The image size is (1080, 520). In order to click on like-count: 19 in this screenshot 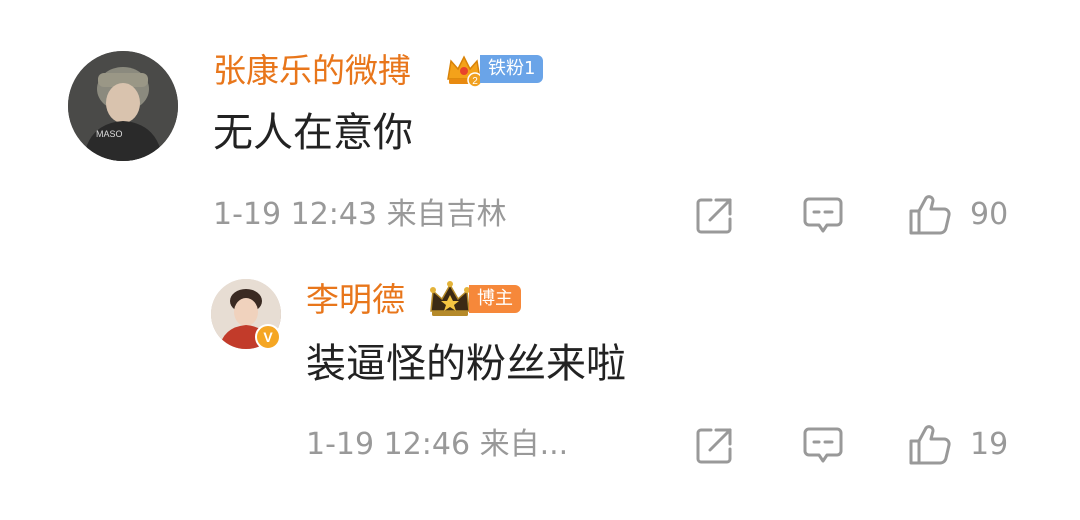, I will do `click(989, 444)`.